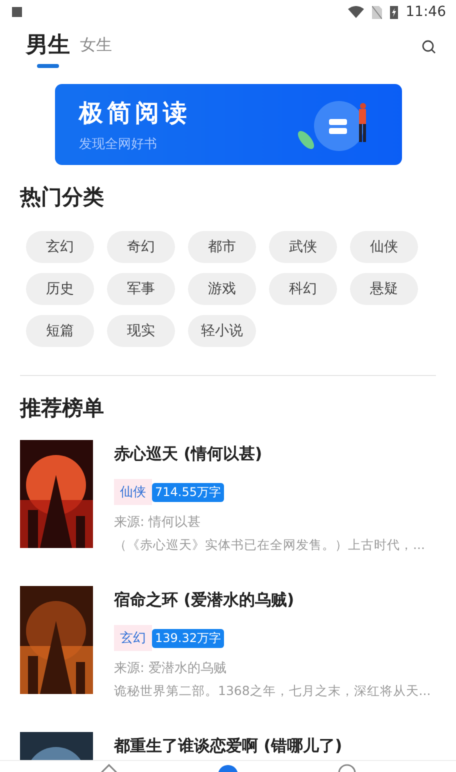 The image size is (456, 772). I want to click on category-chip: 玄幻, so click(60, 247).